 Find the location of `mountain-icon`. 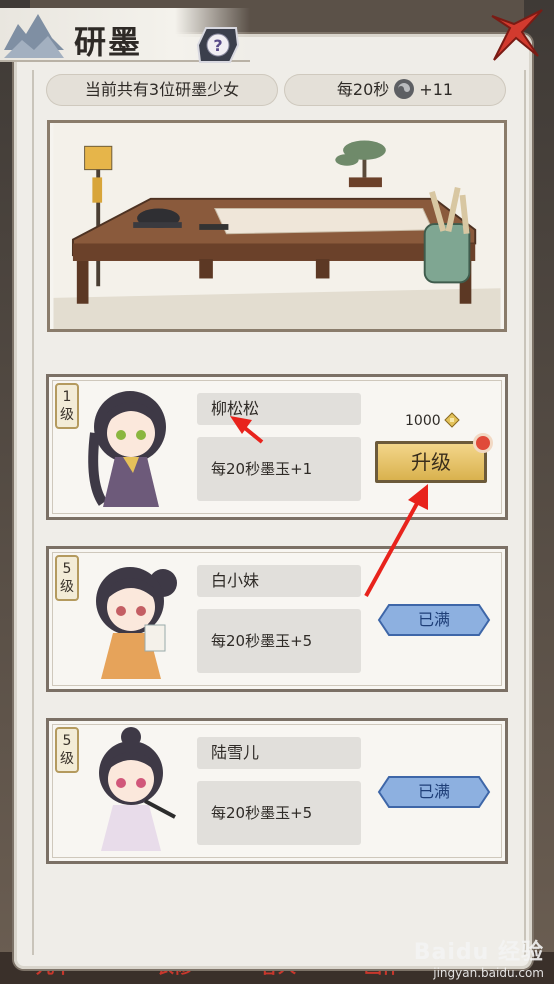

mountain-icon is located at coordinates (34, 36).